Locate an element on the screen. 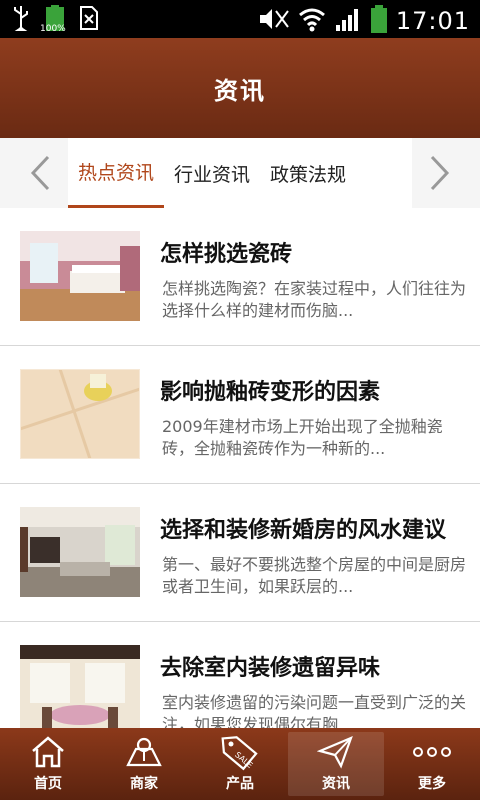 Image resolution: width=480 pixels, height=800 pixels. signal-icon is located at coordinates (348, 21).